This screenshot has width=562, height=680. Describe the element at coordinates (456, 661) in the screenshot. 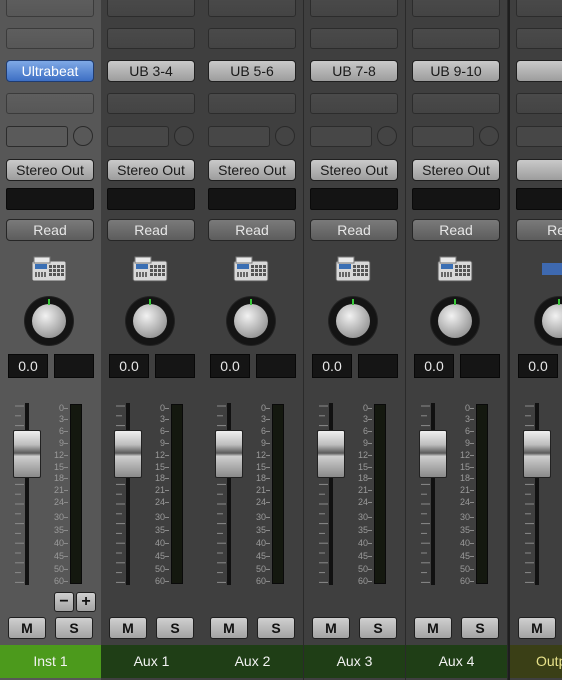

I see `channel-name: Aux 4` at that location.